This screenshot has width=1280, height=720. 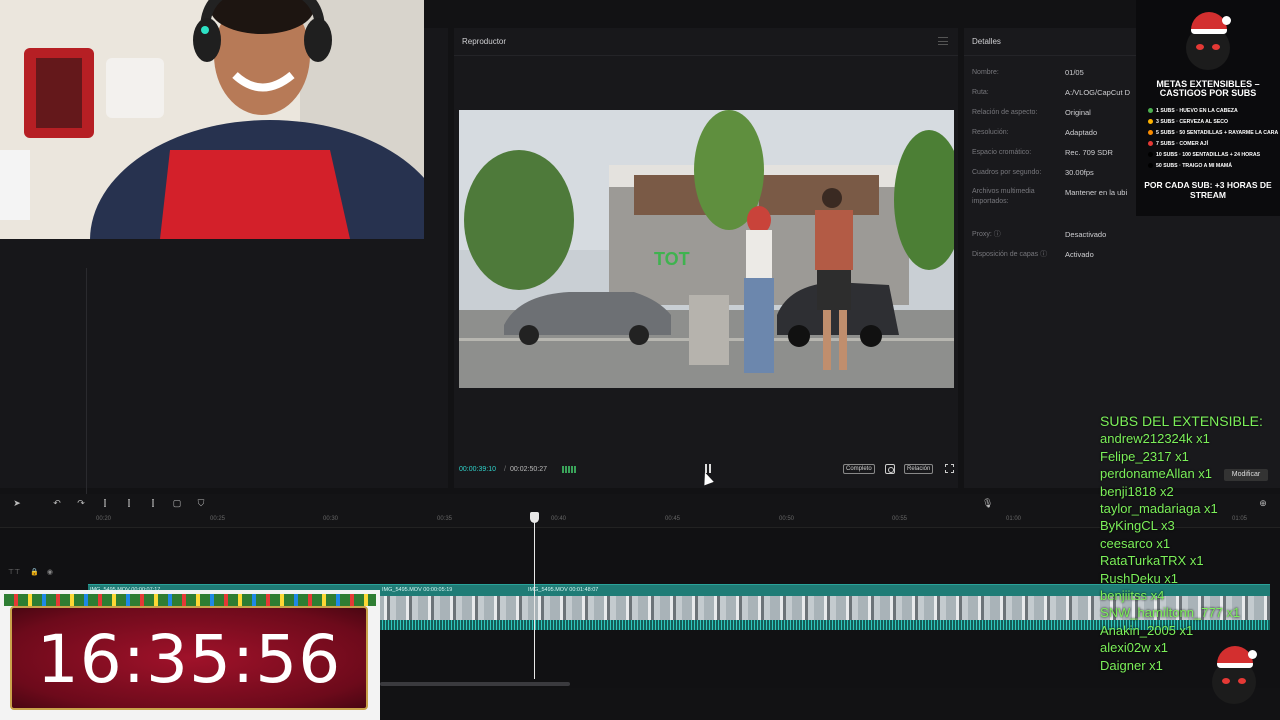 I want to click on split-right-icon: ⫿, so click(x=153, y=503).